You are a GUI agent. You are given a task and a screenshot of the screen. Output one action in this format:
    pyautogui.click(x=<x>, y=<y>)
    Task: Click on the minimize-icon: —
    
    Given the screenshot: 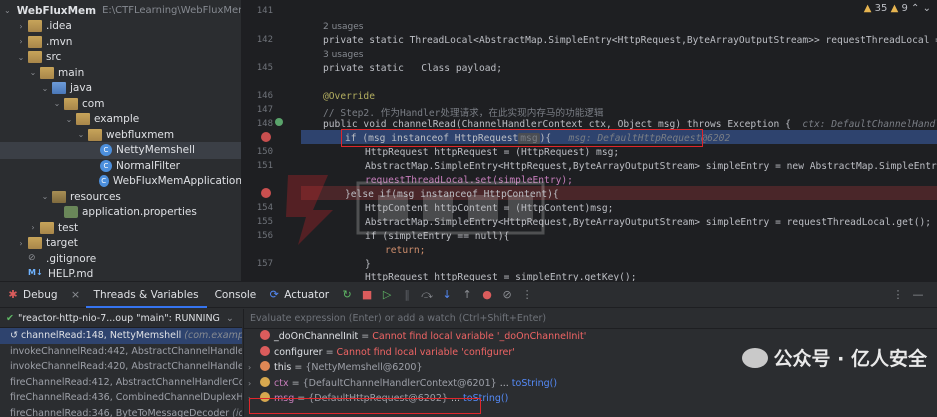 What is the action you would take?
    pyautogui.click(x=918, y=295)
    